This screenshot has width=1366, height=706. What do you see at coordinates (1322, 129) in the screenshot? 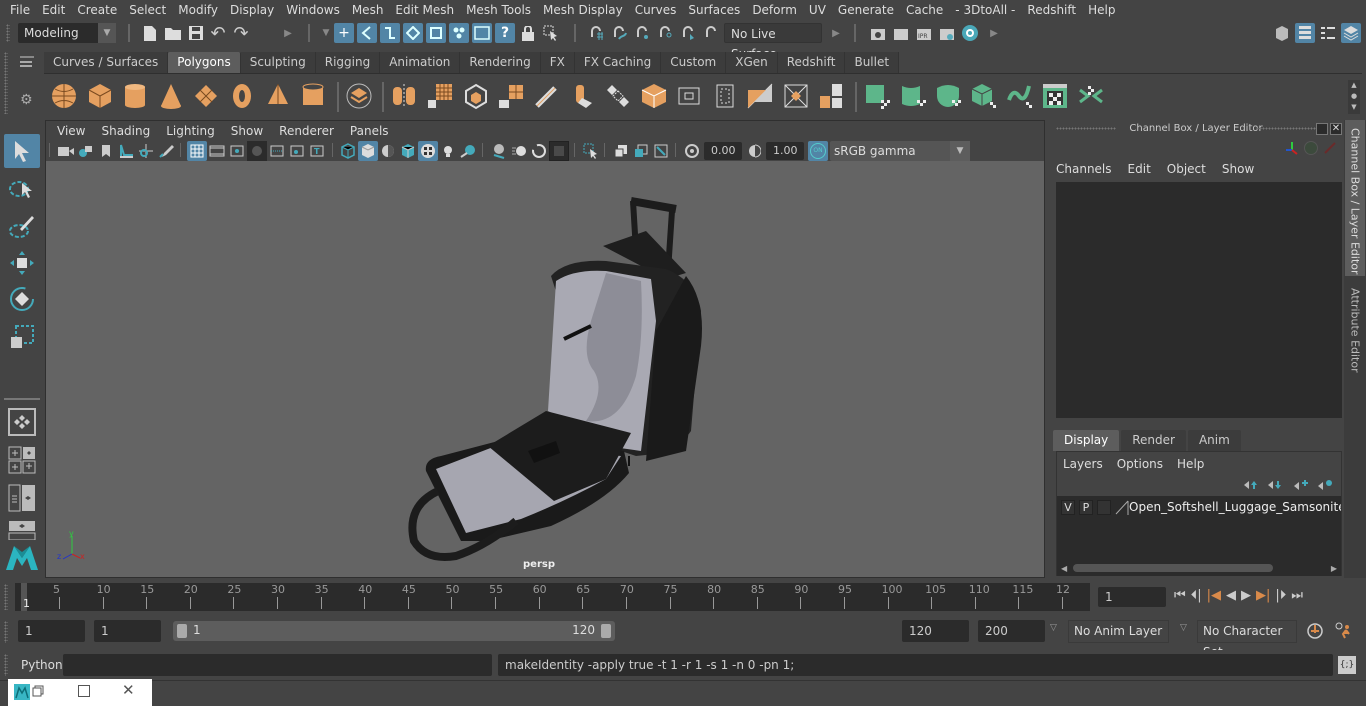
I see `float-panel-icon` at bounding box center [1322, 129].